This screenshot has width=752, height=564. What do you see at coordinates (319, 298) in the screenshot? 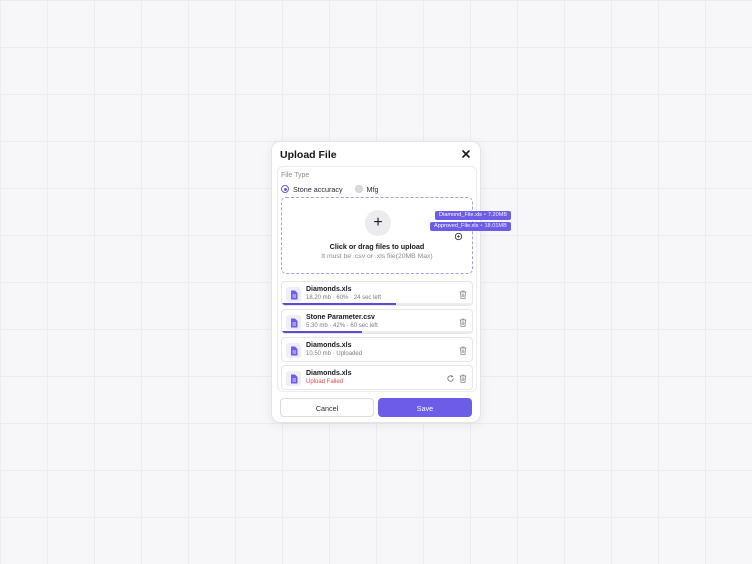
I see `file-size: 18.20 mb` at bounding box center [319, 298].